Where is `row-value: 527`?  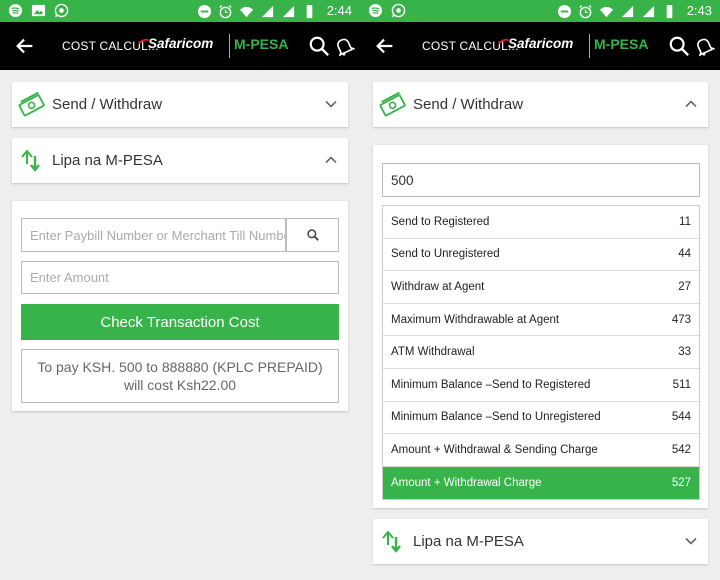
row-value: 527 is located at coordinates (681, 483).